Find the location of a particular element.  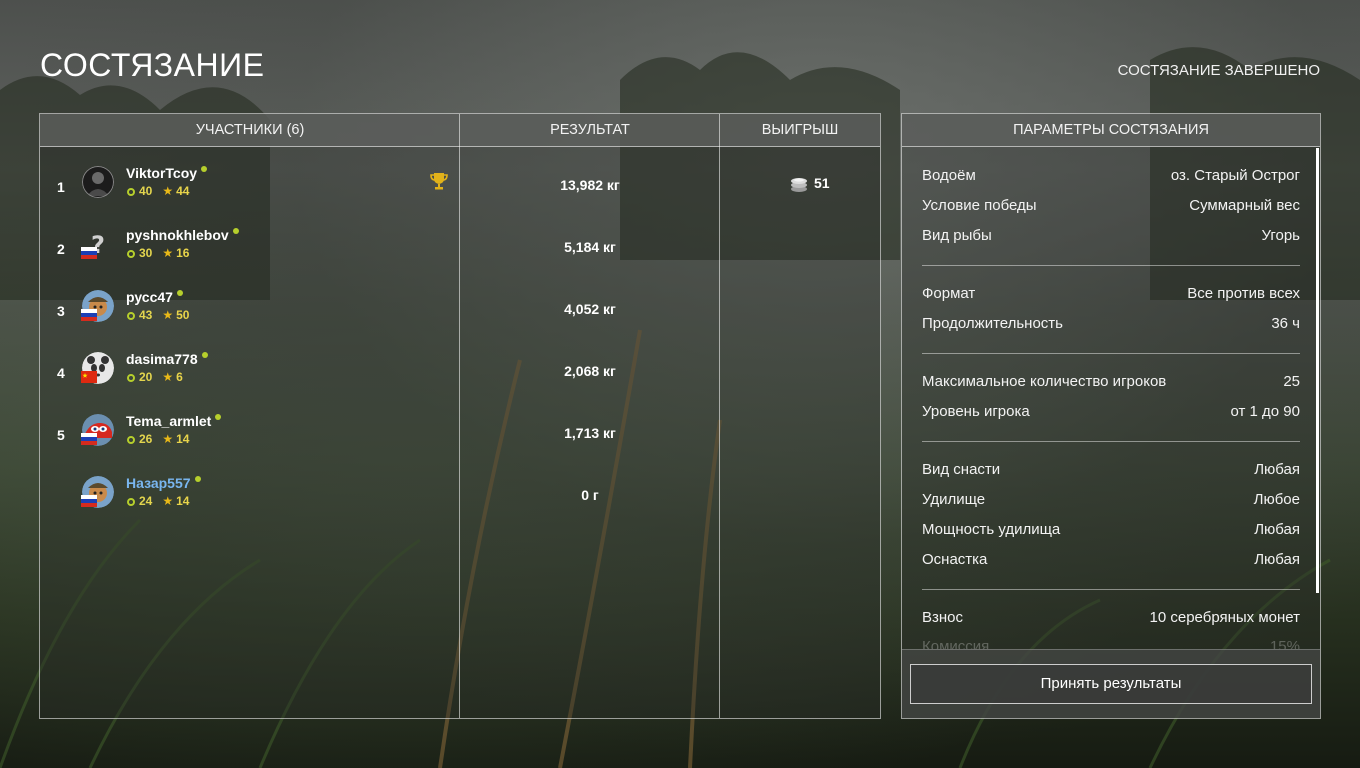

param-value: 15% is located at coordinates (1284, 643).